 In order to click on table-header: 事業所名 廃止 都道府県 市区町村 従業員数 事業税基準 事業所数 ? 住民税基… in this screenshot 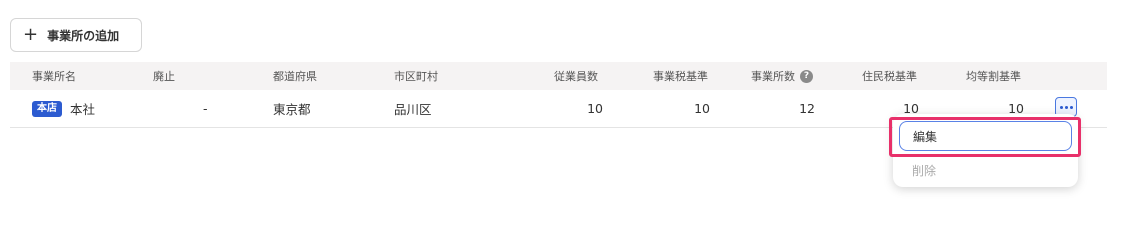, I will do `click(558, 76)`.